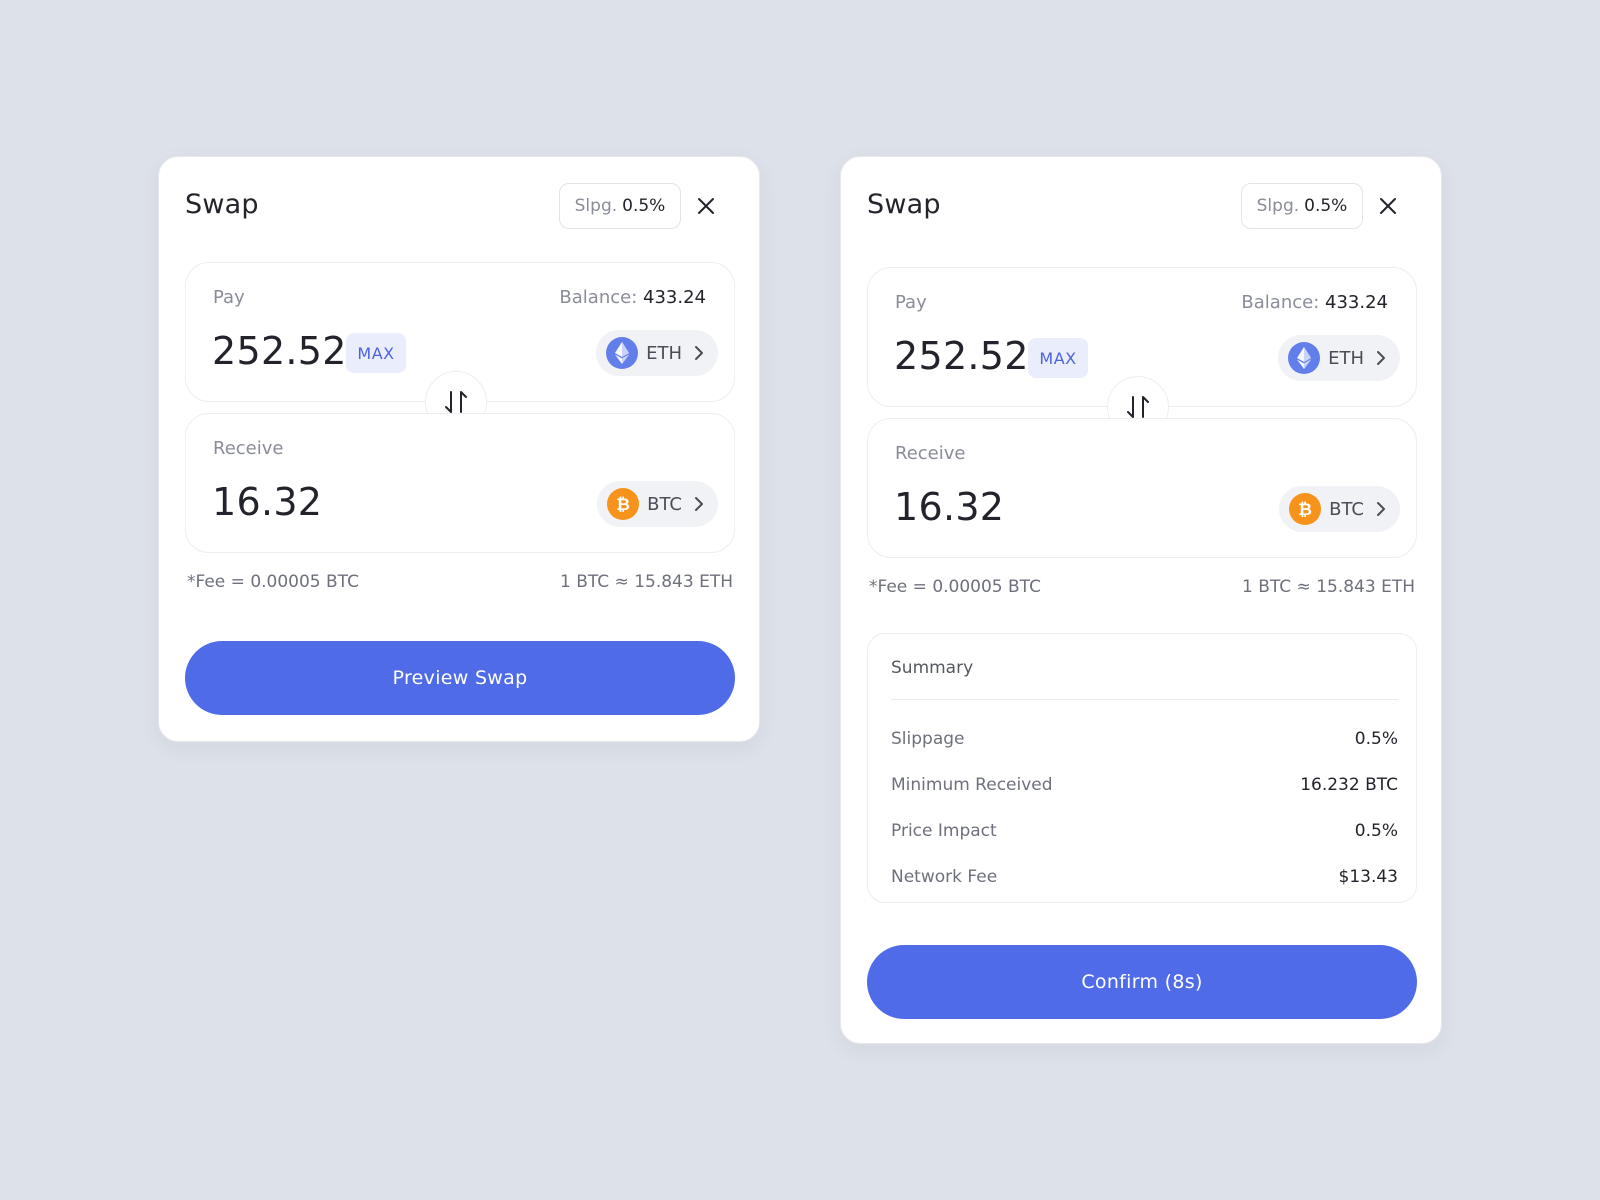  I want to click on summary-row-price-impact: Price Impact 0.5%, so click(1144, 831).